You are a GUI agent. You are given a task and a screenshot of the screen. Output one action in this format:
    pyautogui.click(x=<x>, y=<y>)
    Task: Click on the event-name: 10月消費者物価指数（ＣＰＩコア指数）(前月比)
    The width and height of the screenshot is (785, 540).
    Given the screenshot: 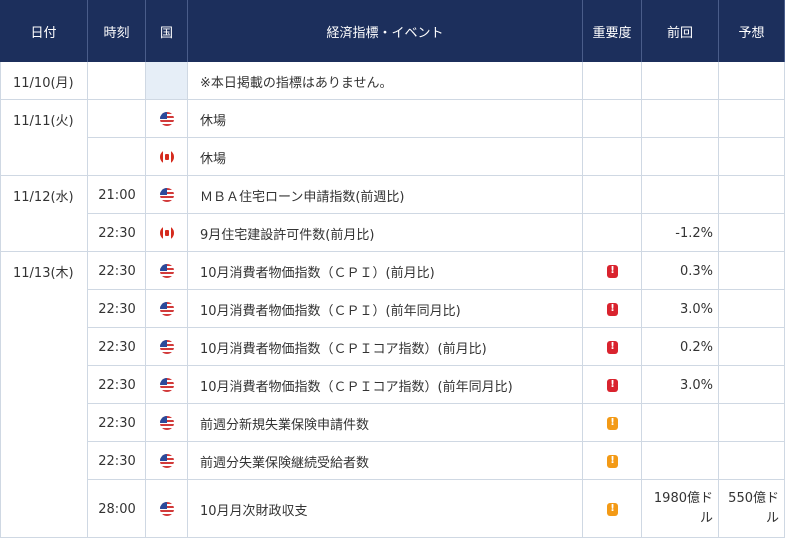 What is the action you would take?
    pyautogui.click(x=343, y=349)
    